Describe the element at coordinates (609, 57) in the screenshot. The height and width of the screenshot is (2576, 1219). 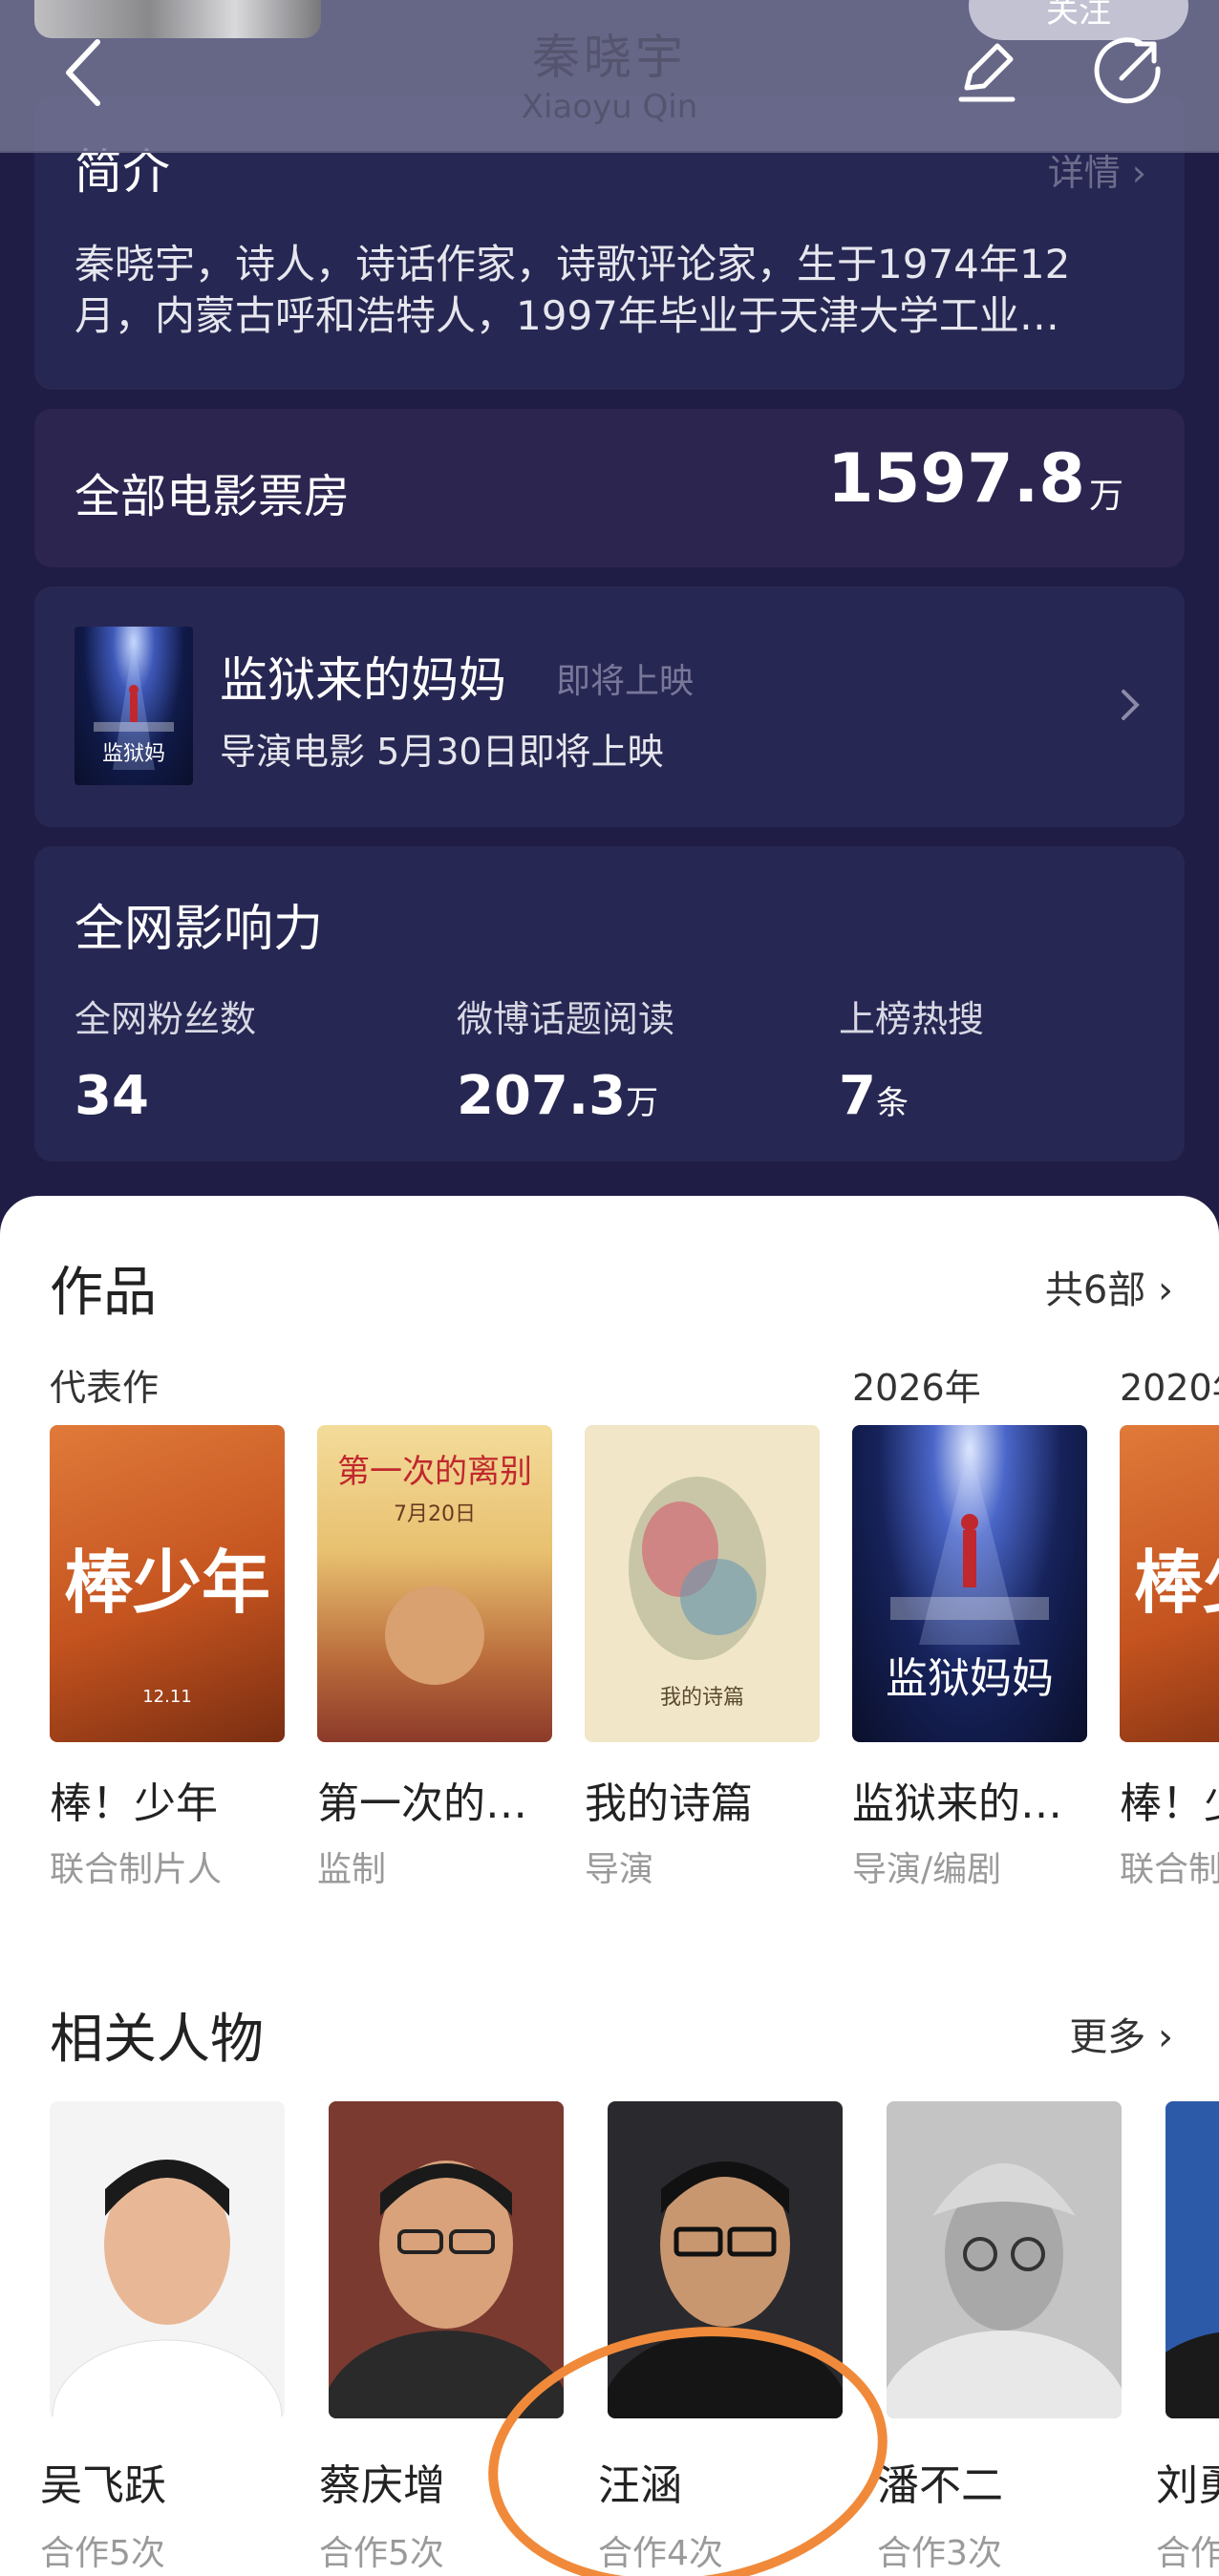
I see `page-title: 秦晓宇` at that location.